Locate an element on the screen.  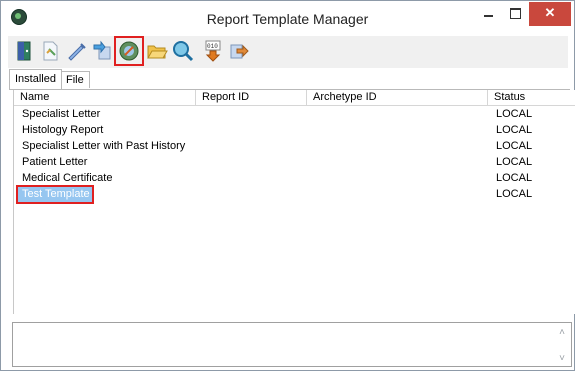
tab-installed: Installed is located at coordinates (35, 79).